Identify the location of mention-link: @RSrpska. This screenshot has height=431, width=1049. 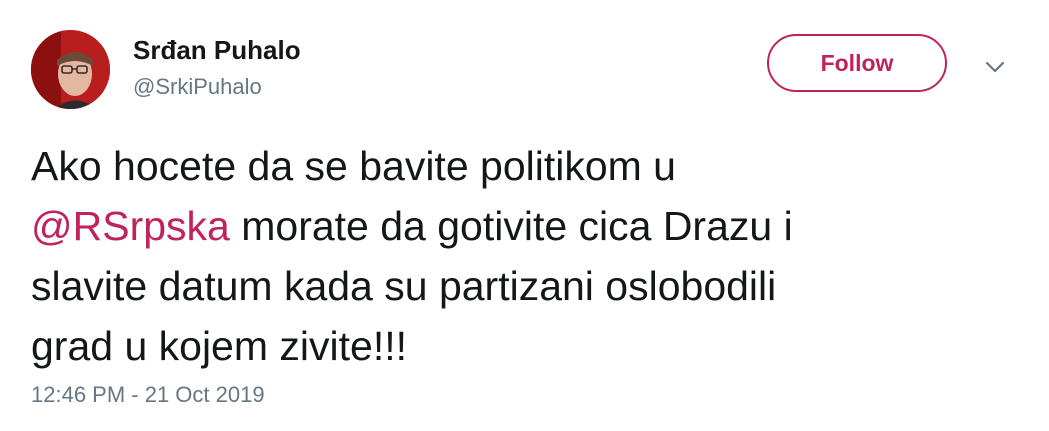
(130, 226).